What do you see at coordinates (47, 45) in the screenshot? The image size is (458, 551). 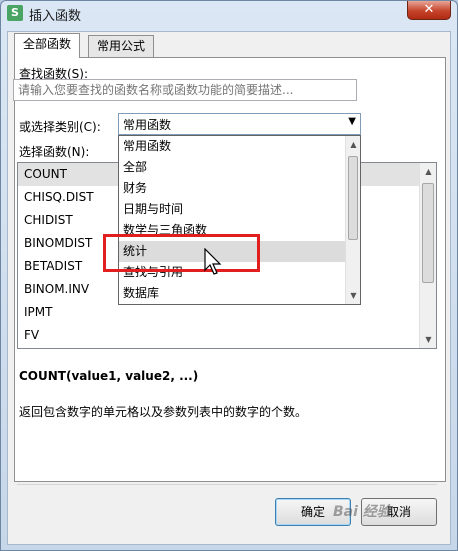 I see `tab-all-functions: 全部函数` at bounding box center [47, 45].